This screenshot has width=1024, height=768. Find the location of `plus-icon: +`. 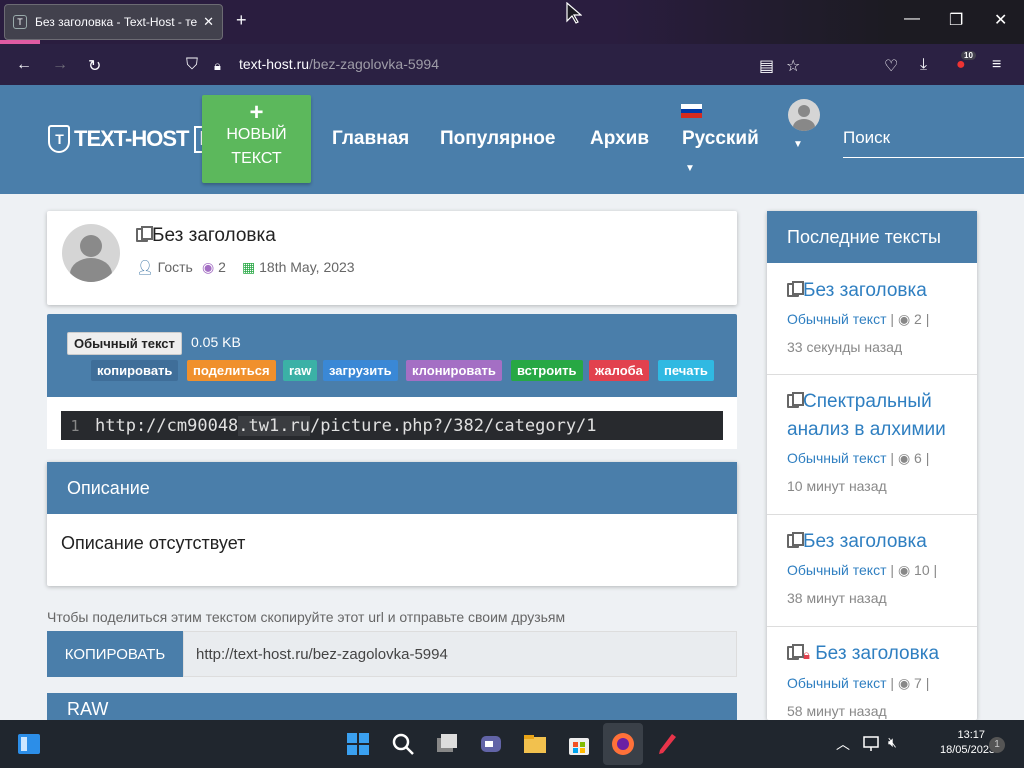

plus-icon: + is located at coordinates (256, 112).